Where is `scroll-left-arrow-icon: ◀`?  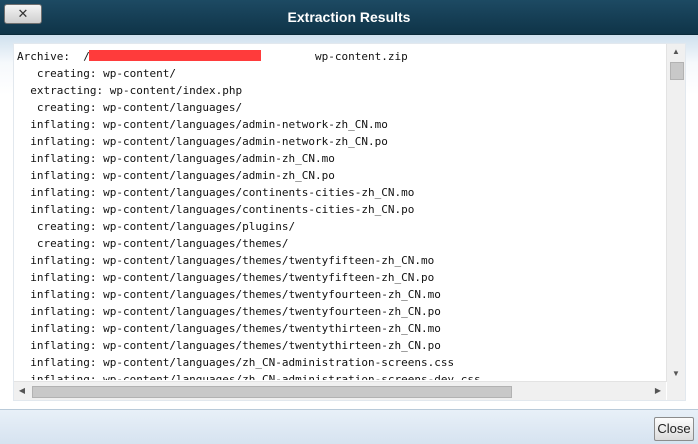 scroll-left-arrow-icon: ◀ is located at coordinates (22, 391).